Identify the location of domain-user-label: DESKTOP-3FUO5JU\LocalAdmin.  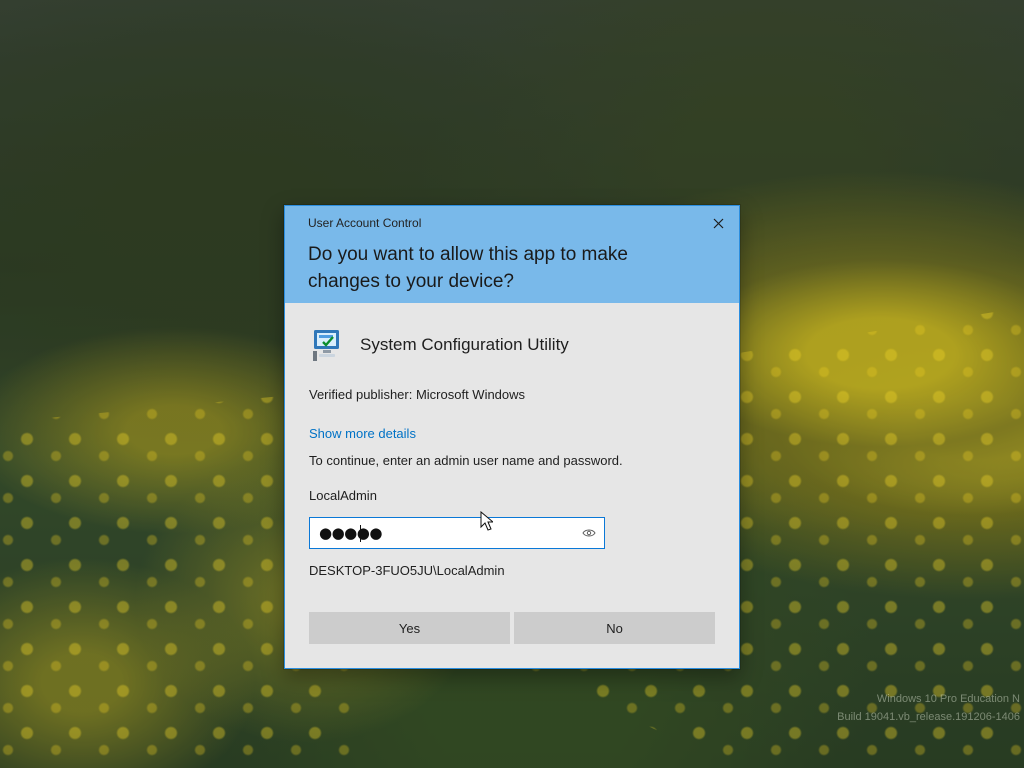
(407, 570).